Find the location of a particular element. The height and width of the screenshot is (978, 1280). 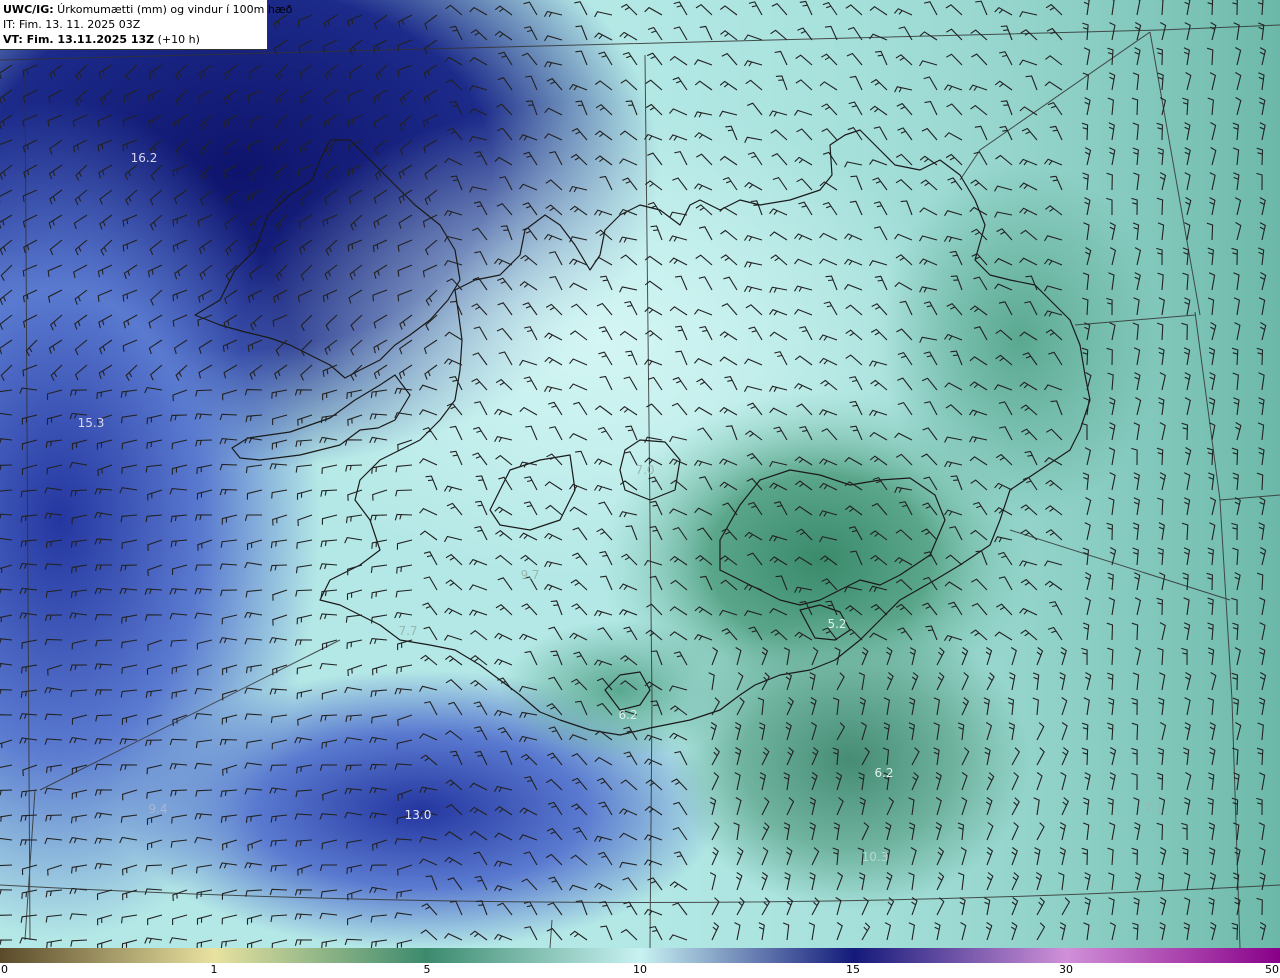

map-value: 9.7 is located at coordinates (529, 575).